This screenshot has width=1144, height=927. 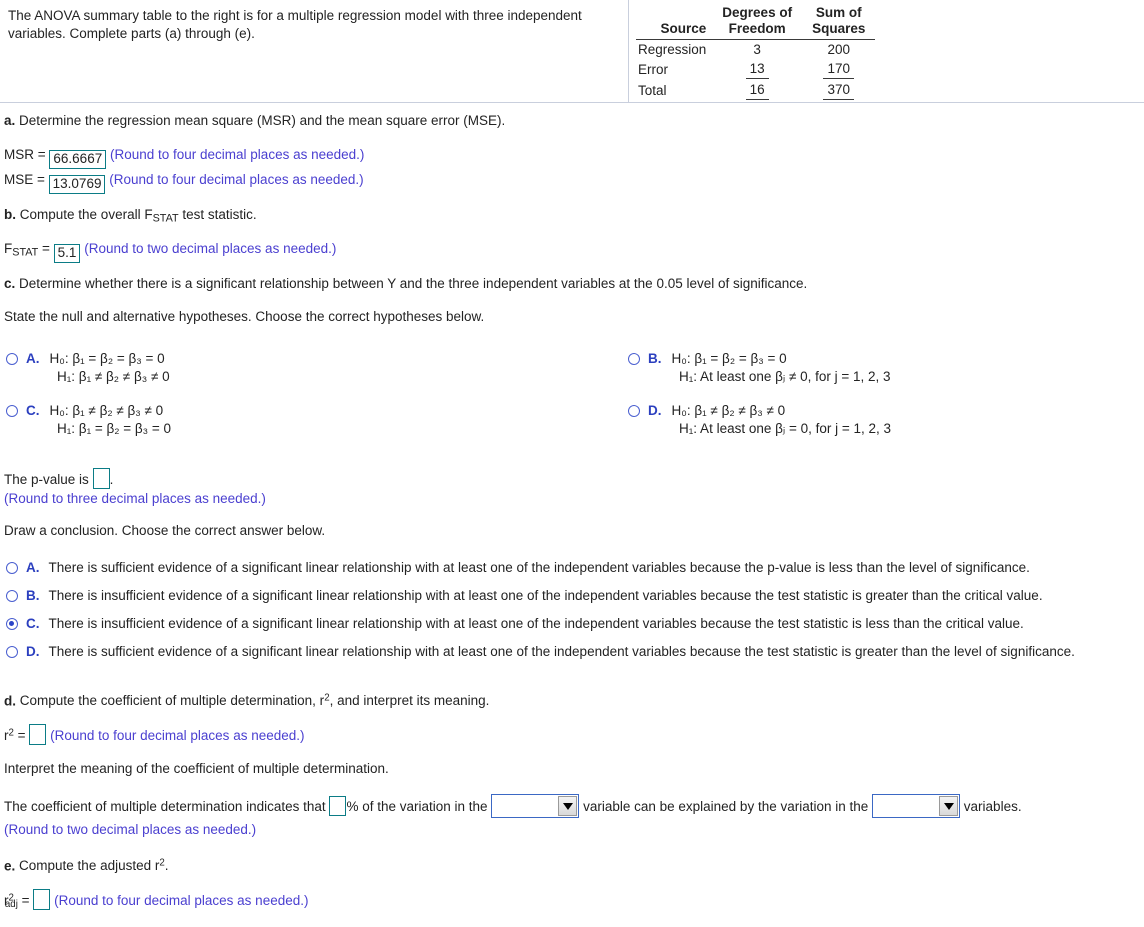 I want to click on hypothesis-radio-d, so click(x=634, y=411).